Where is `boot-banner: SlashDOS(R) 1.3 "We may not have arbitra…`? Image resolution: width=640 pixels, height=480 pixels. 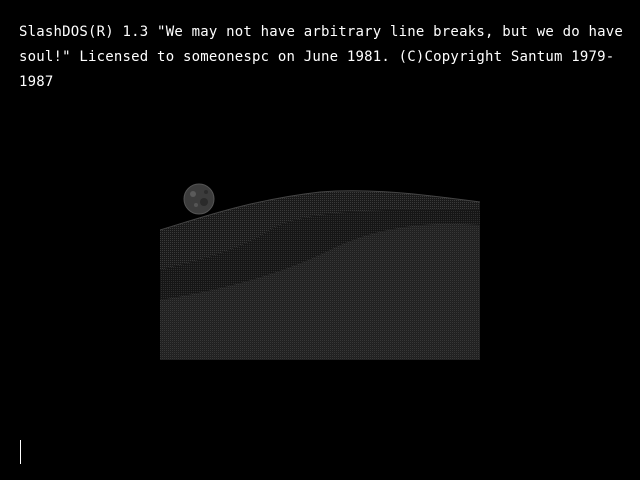
boot-banner: SlashDOS(R) 1.3 "We may not have arbitra… is located at coordinates (321, 57).